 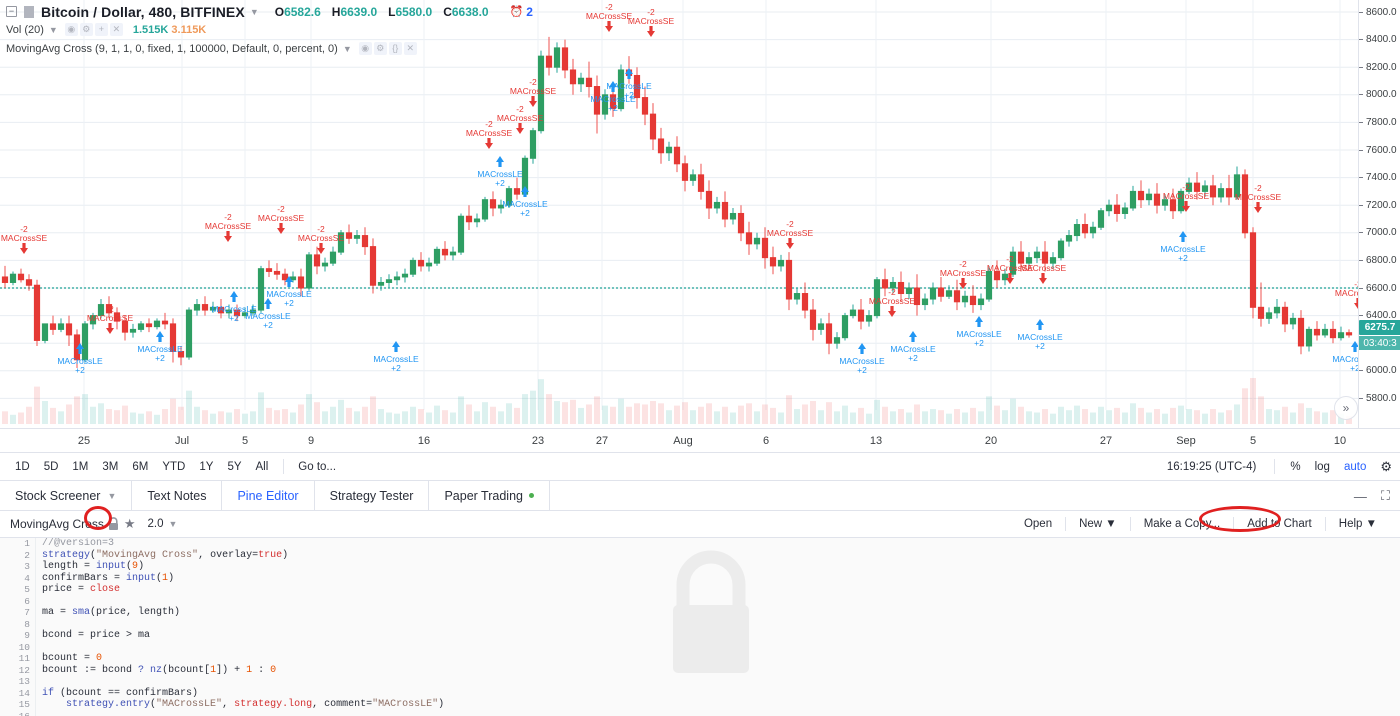 What do you see at coordinates (1382, 467) in the screenshot?
I see `gear-icon: ⚙` at bounding box center [1382, 467].